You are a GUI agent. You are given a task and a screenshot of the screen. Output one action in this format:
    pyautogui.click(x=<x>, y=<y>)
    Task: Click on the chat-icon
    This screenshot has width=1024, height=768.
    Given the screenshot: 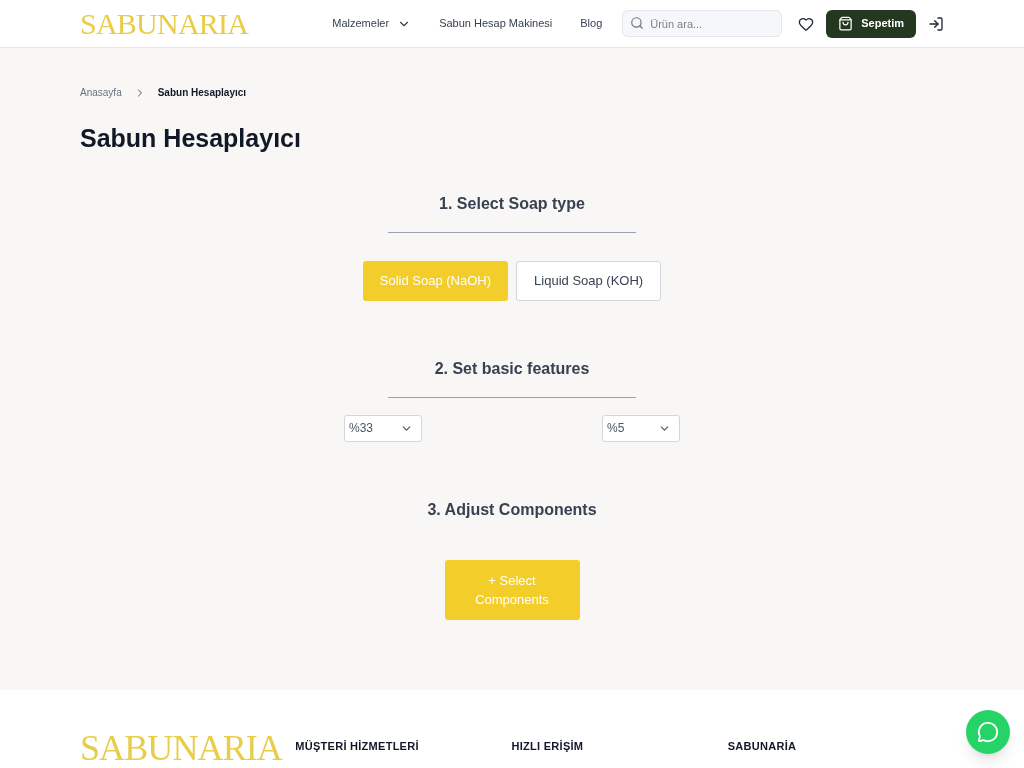 What is the action you would take?
    pyautogui.click(x=988, y=732)
    